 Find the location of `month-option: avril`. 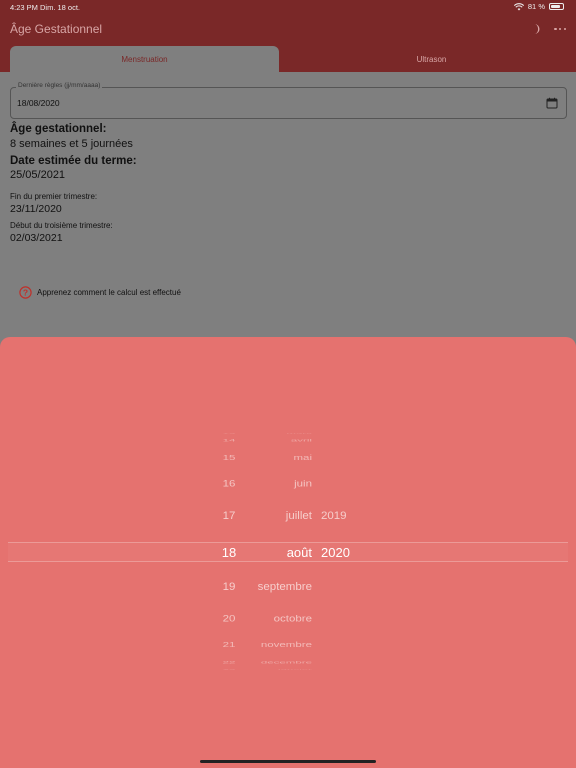

month-option: avril is located at coordinates (301, 441).